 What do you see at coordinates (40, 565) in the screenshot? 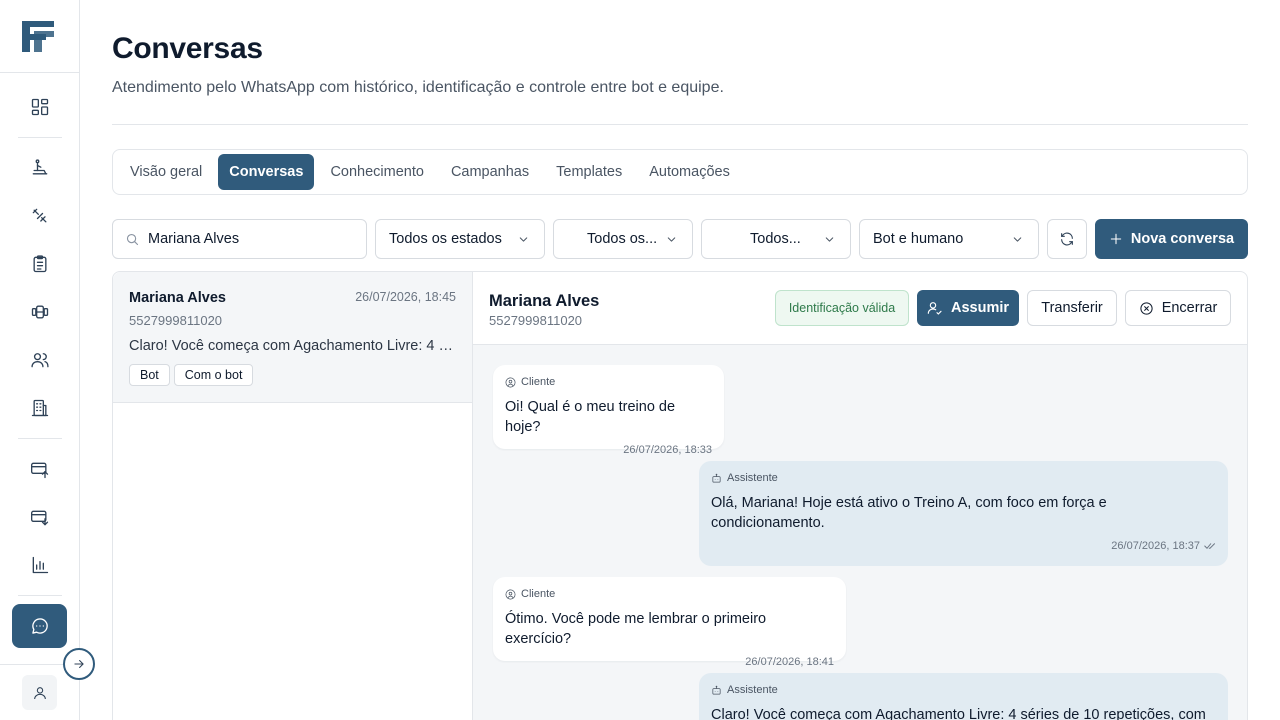
I see `chart-icon` at bounding box center [40, 565].